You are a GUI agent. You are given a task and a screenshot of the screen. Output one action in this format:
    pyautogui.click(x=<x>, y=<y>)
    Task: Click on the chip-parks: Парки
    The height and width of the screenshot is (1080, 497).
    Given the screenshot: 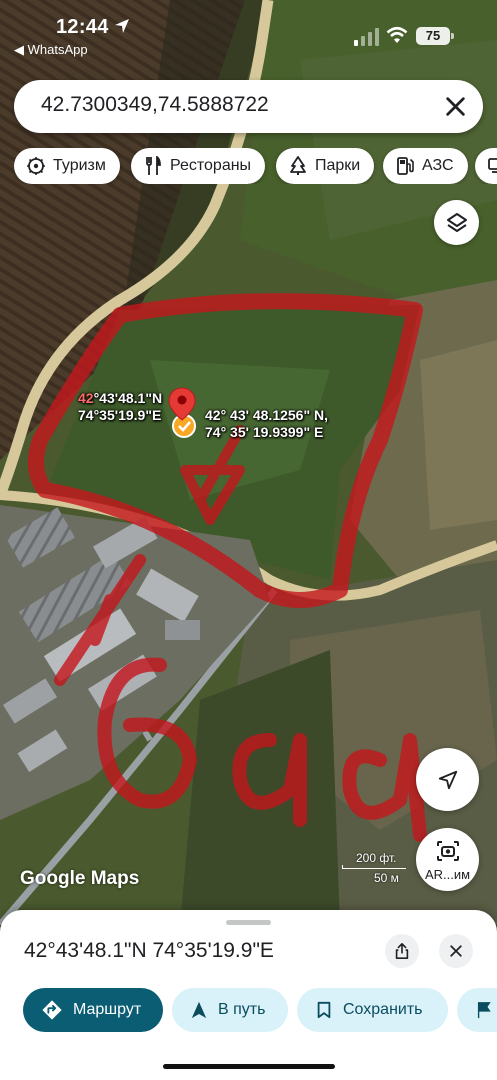 What is the action you would take?
    pyautogui.click(x=325, y=166)
    